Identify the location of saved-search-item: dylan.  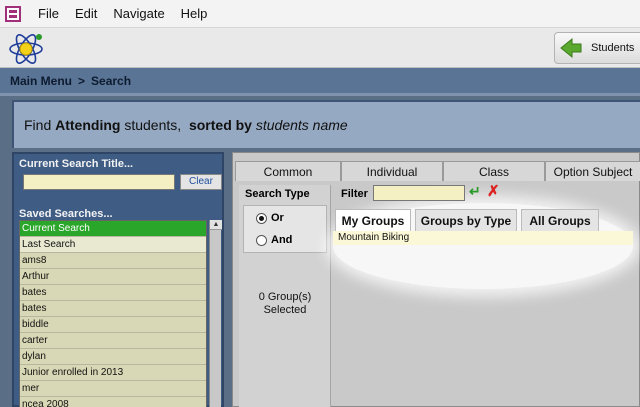
(113, 357).